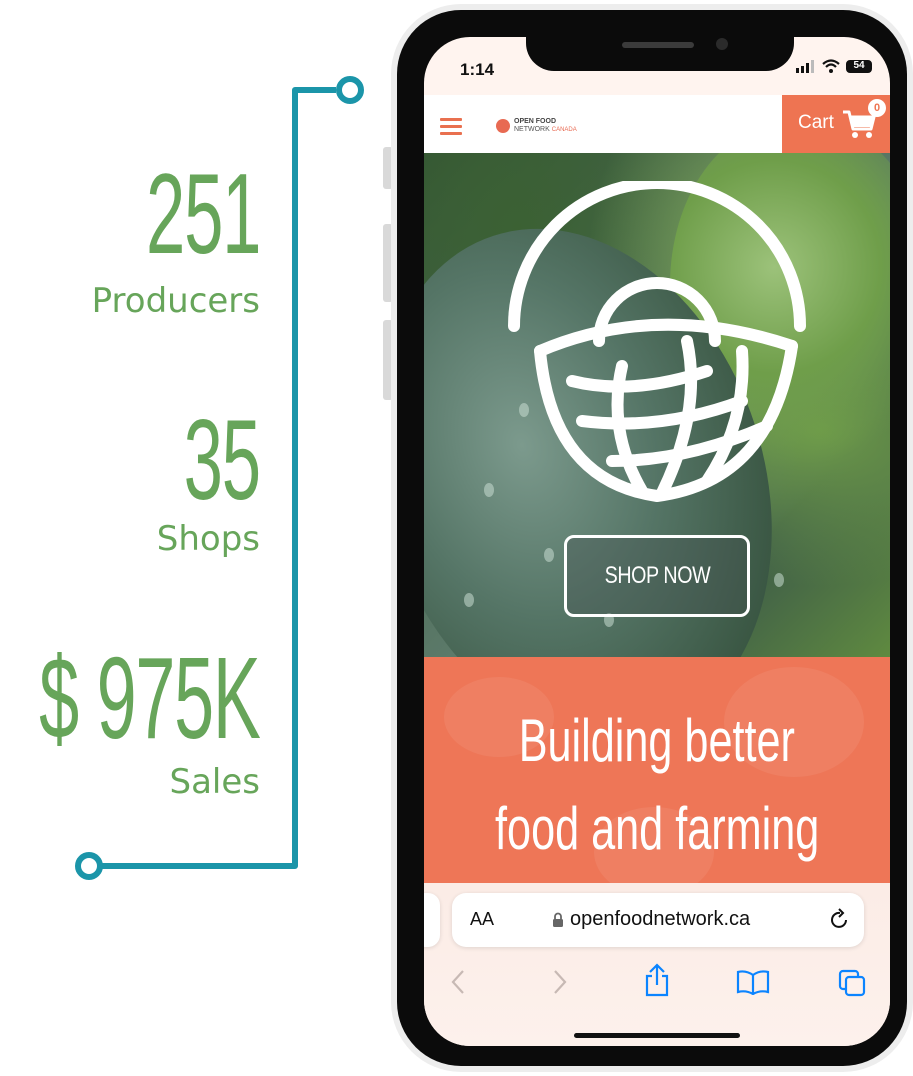 Image resolution: width=913 pixels, height=1076 pixels. I want to click on shop-now-button: SHOP NOW, so click(657, 576).